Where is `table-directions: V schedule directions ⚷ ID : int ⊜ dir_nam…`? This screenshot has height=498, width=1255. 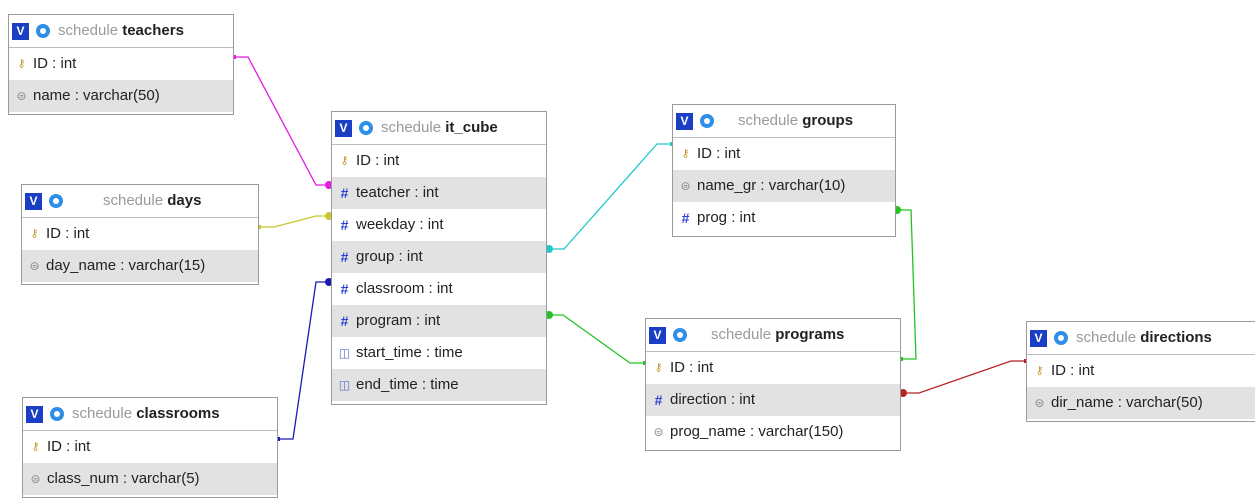
table-directions: V schedule directions ⚷ ID : int ⊜ dir_nam… is located at coordinates (1140, 371).